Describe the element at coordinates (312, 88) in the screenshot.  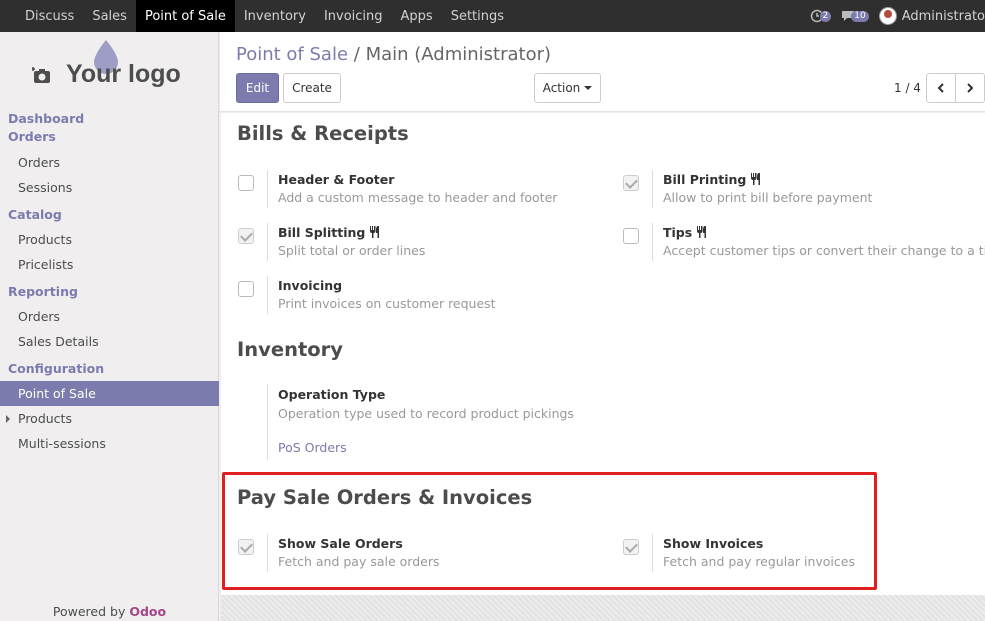
I see `create-button: Create` at that location.